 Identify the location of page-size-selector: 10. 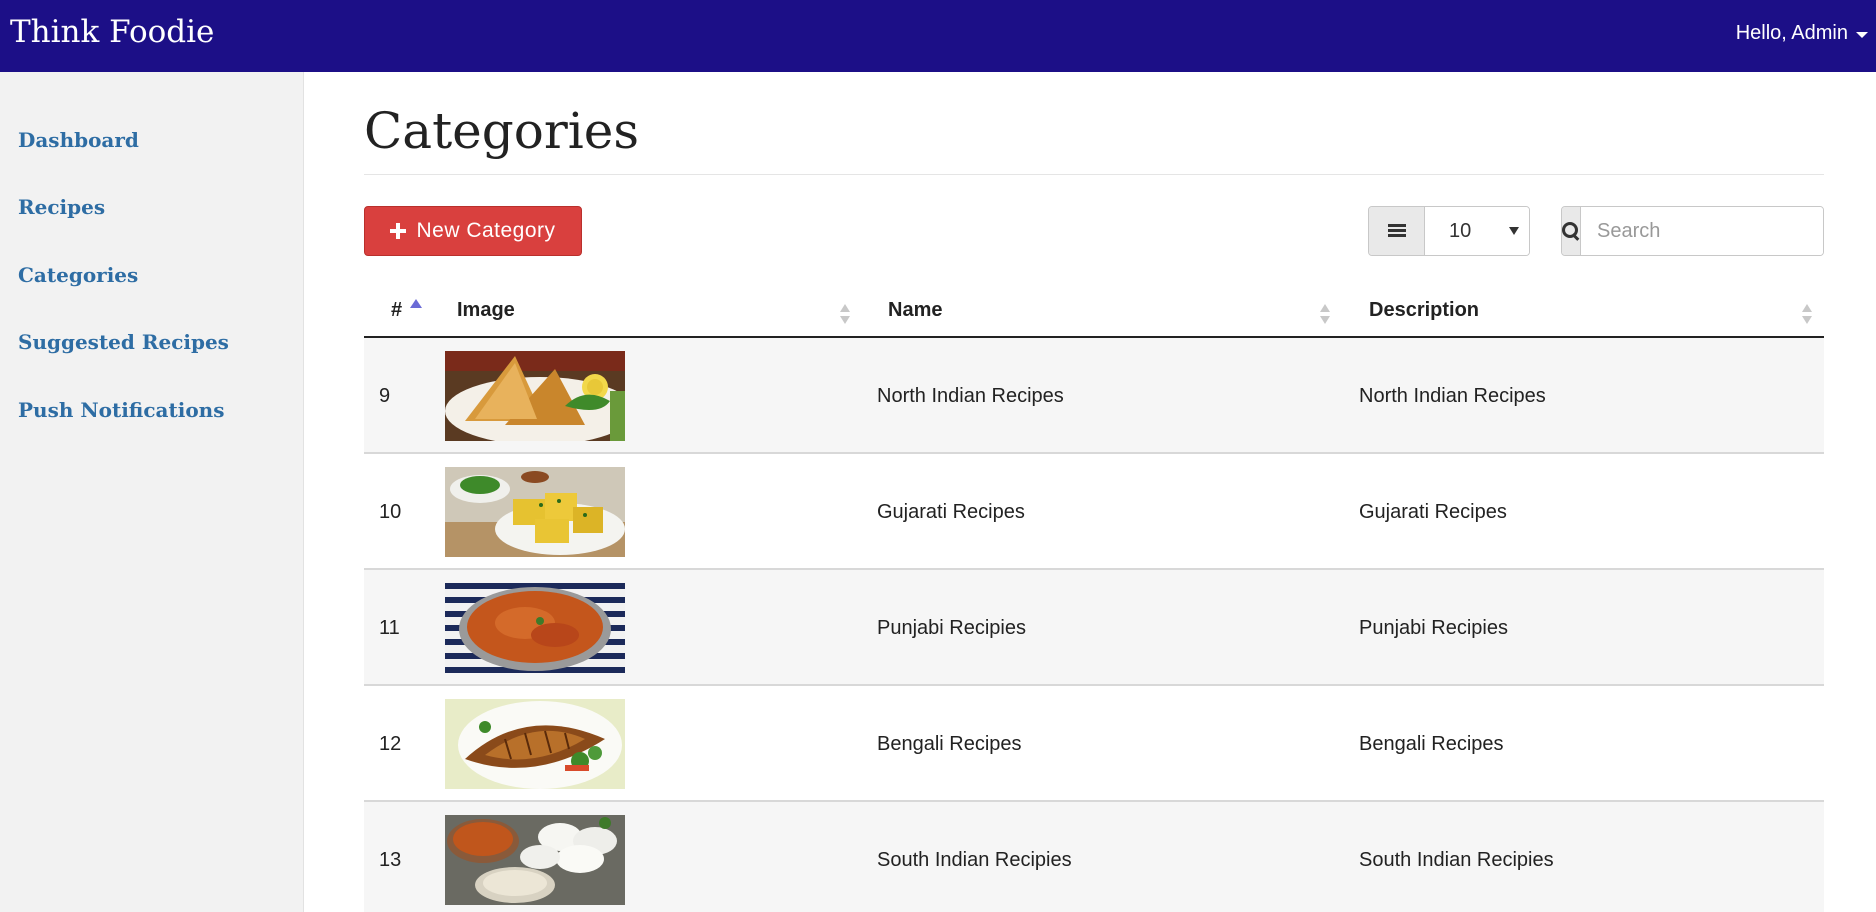
(1449, 231).